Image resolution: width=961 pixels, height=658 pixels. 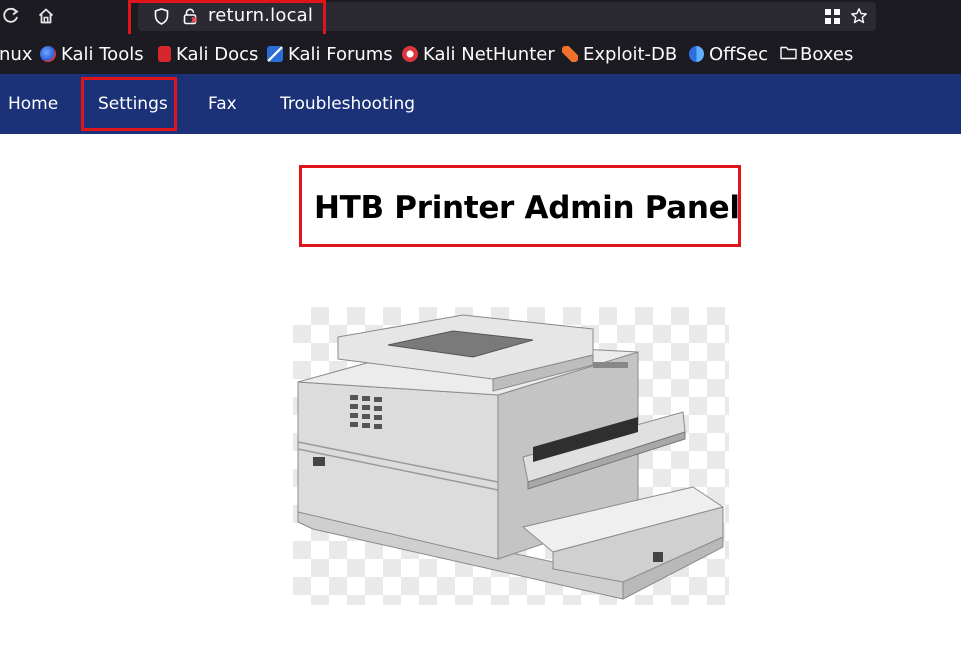 I want to click on bookmark-label: Exploit-DB, so click(x=630, y=54).